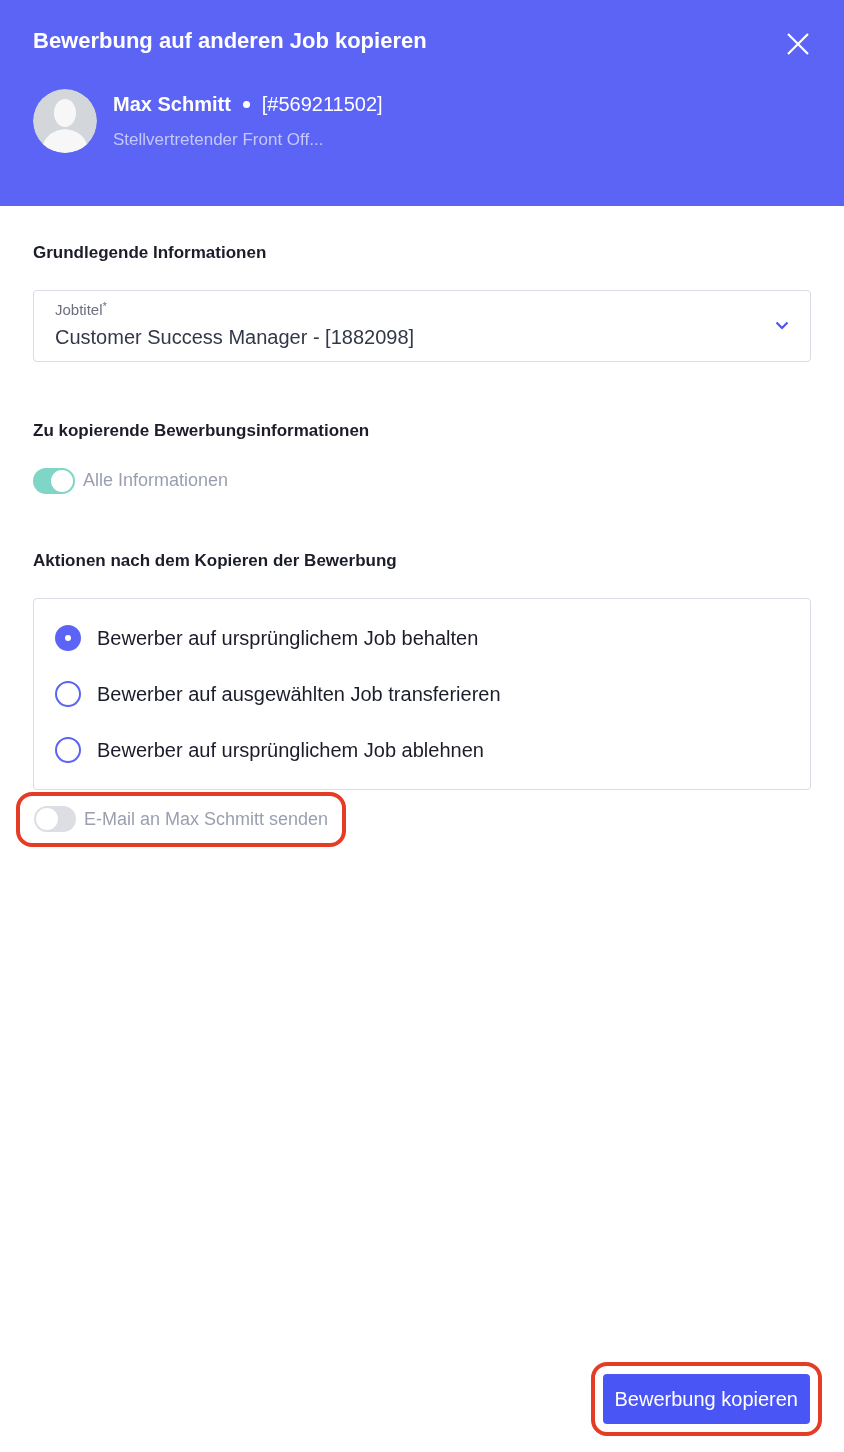 The image size is (844, 1452). Describe the element at coordinates (104, 305) in the screenshot. I see `required-mark: *` at that location.